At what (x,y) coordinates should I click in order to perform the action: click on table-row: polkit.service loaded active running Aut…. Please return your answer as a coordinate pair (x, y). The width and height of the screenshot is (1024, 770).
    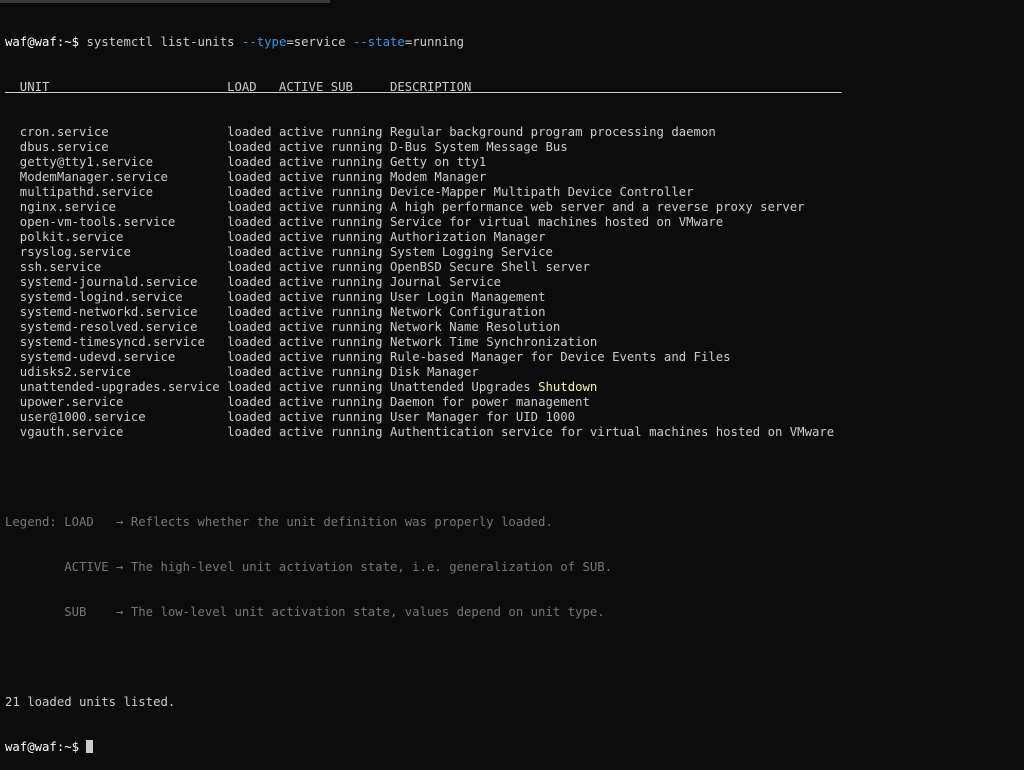
    Looking at the image, I should click on (512, 237).